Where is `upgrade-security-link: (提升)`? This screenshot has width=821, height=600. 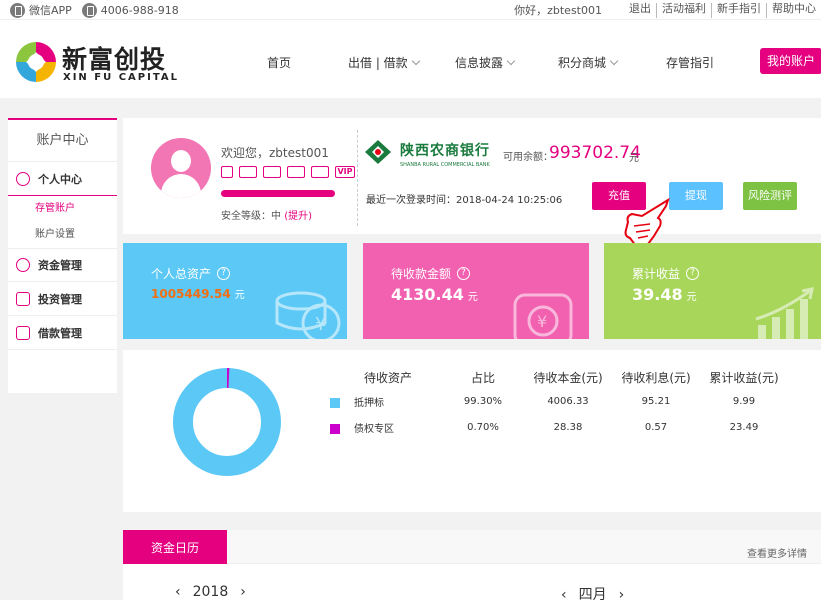 upgrade-security-link: (提升) is located at coordinates (298, 216).